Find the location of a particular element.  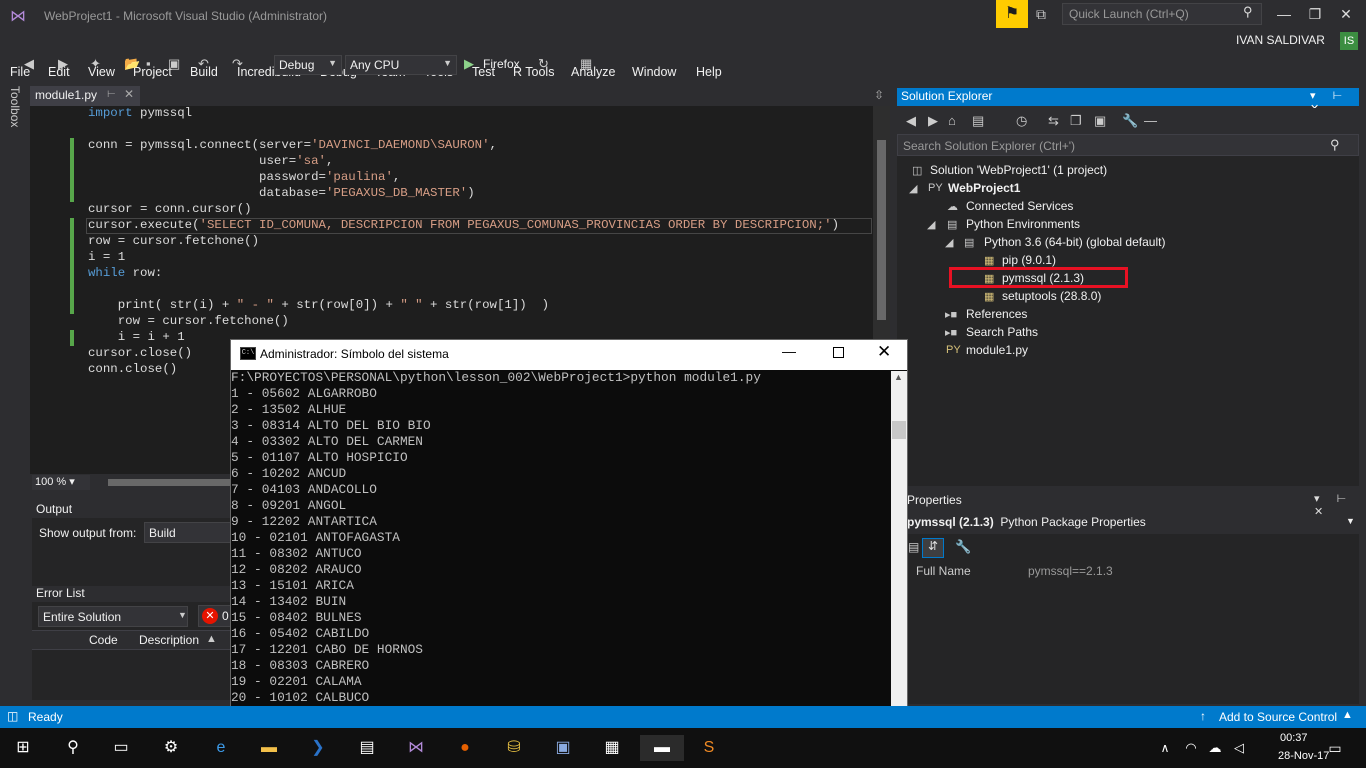

settings-gear-icon: ⚙ is located at coordinates (171, 748).